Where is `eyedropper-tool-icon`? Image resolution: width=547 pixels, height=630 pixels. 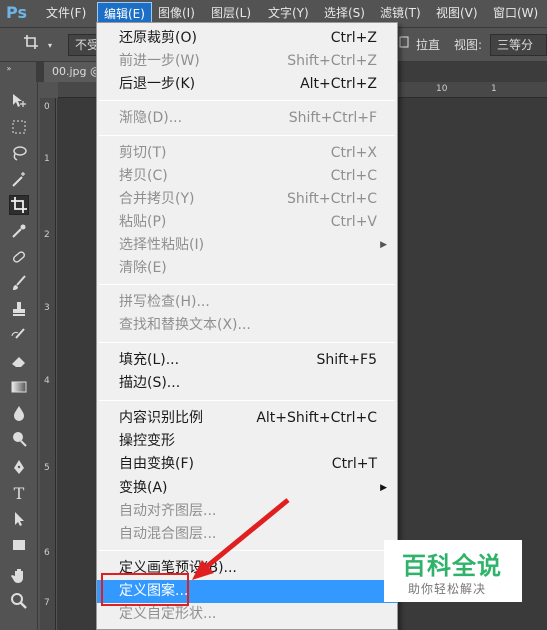
eyedropper-tool-icon is located at coordinates (19, 232).